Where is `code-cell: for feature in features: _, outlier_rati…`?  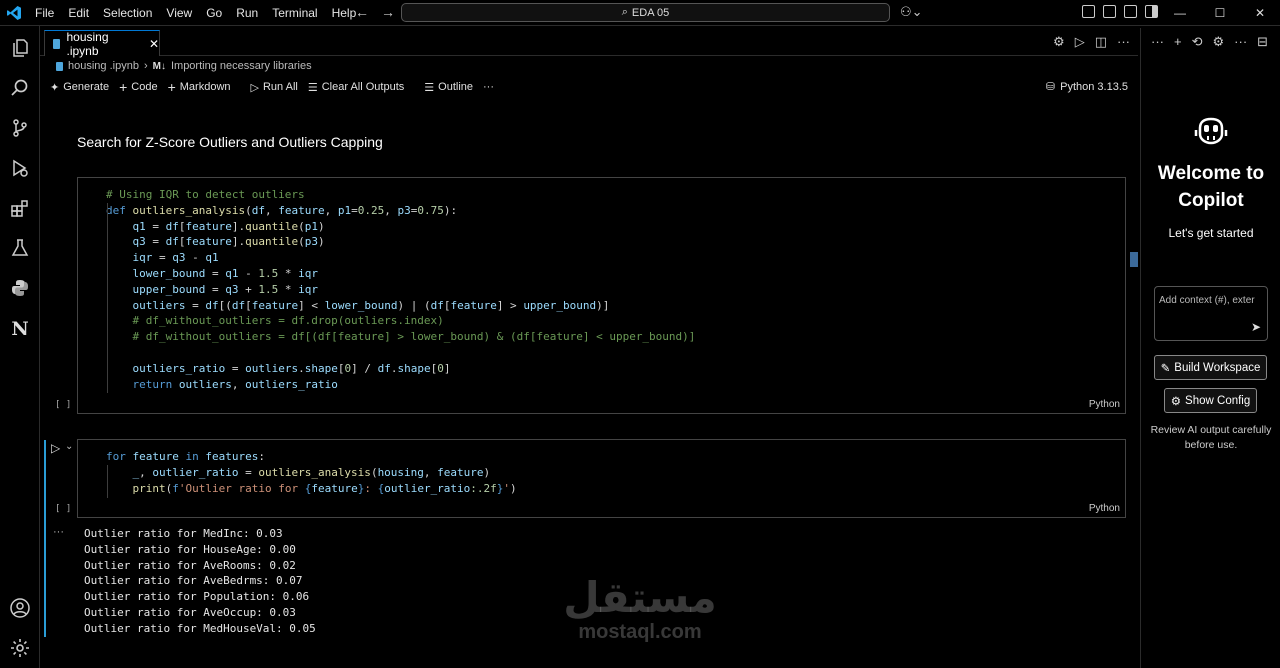
code-cell: for feature in features: _, outlier_rati… is located at coordinates (601, 478).